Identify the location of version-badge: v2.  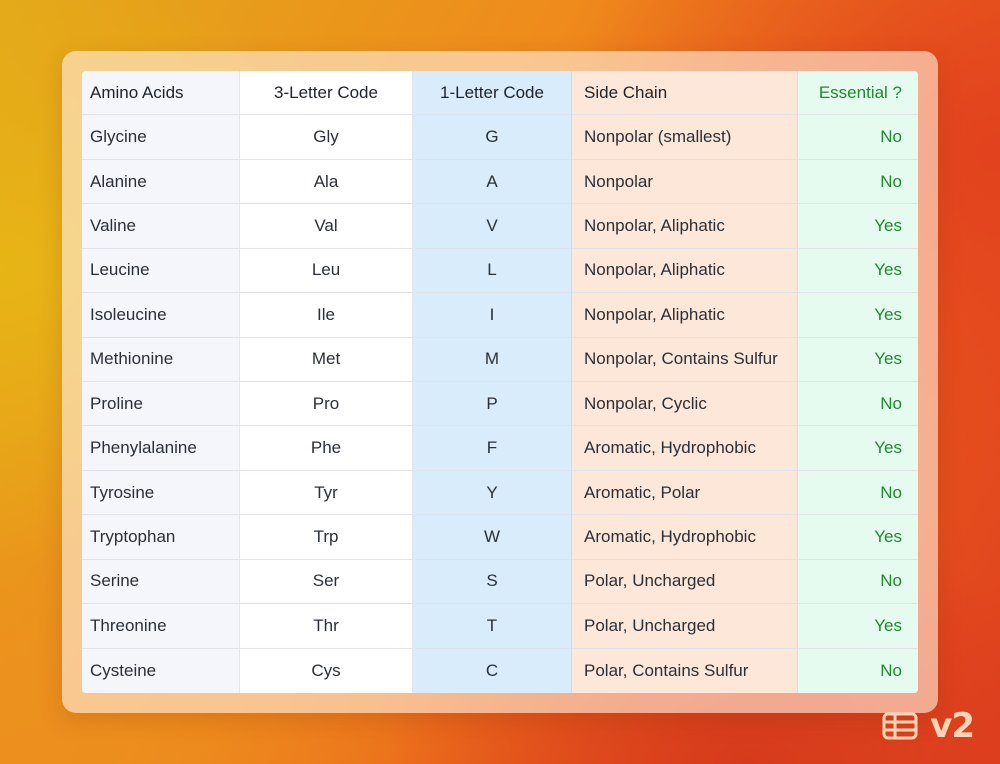
(928, 726).